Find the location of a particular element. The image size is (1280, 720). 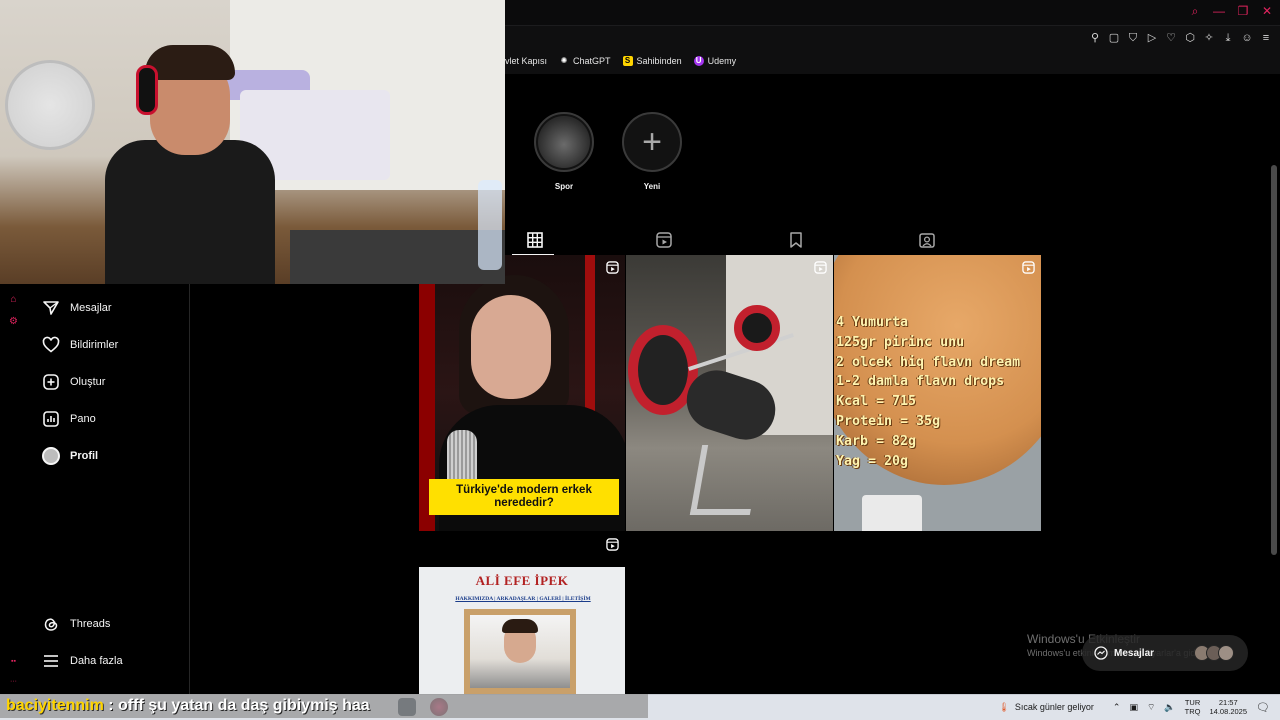

cube-icon: ⬡ is located at coordinates (1190, 38).